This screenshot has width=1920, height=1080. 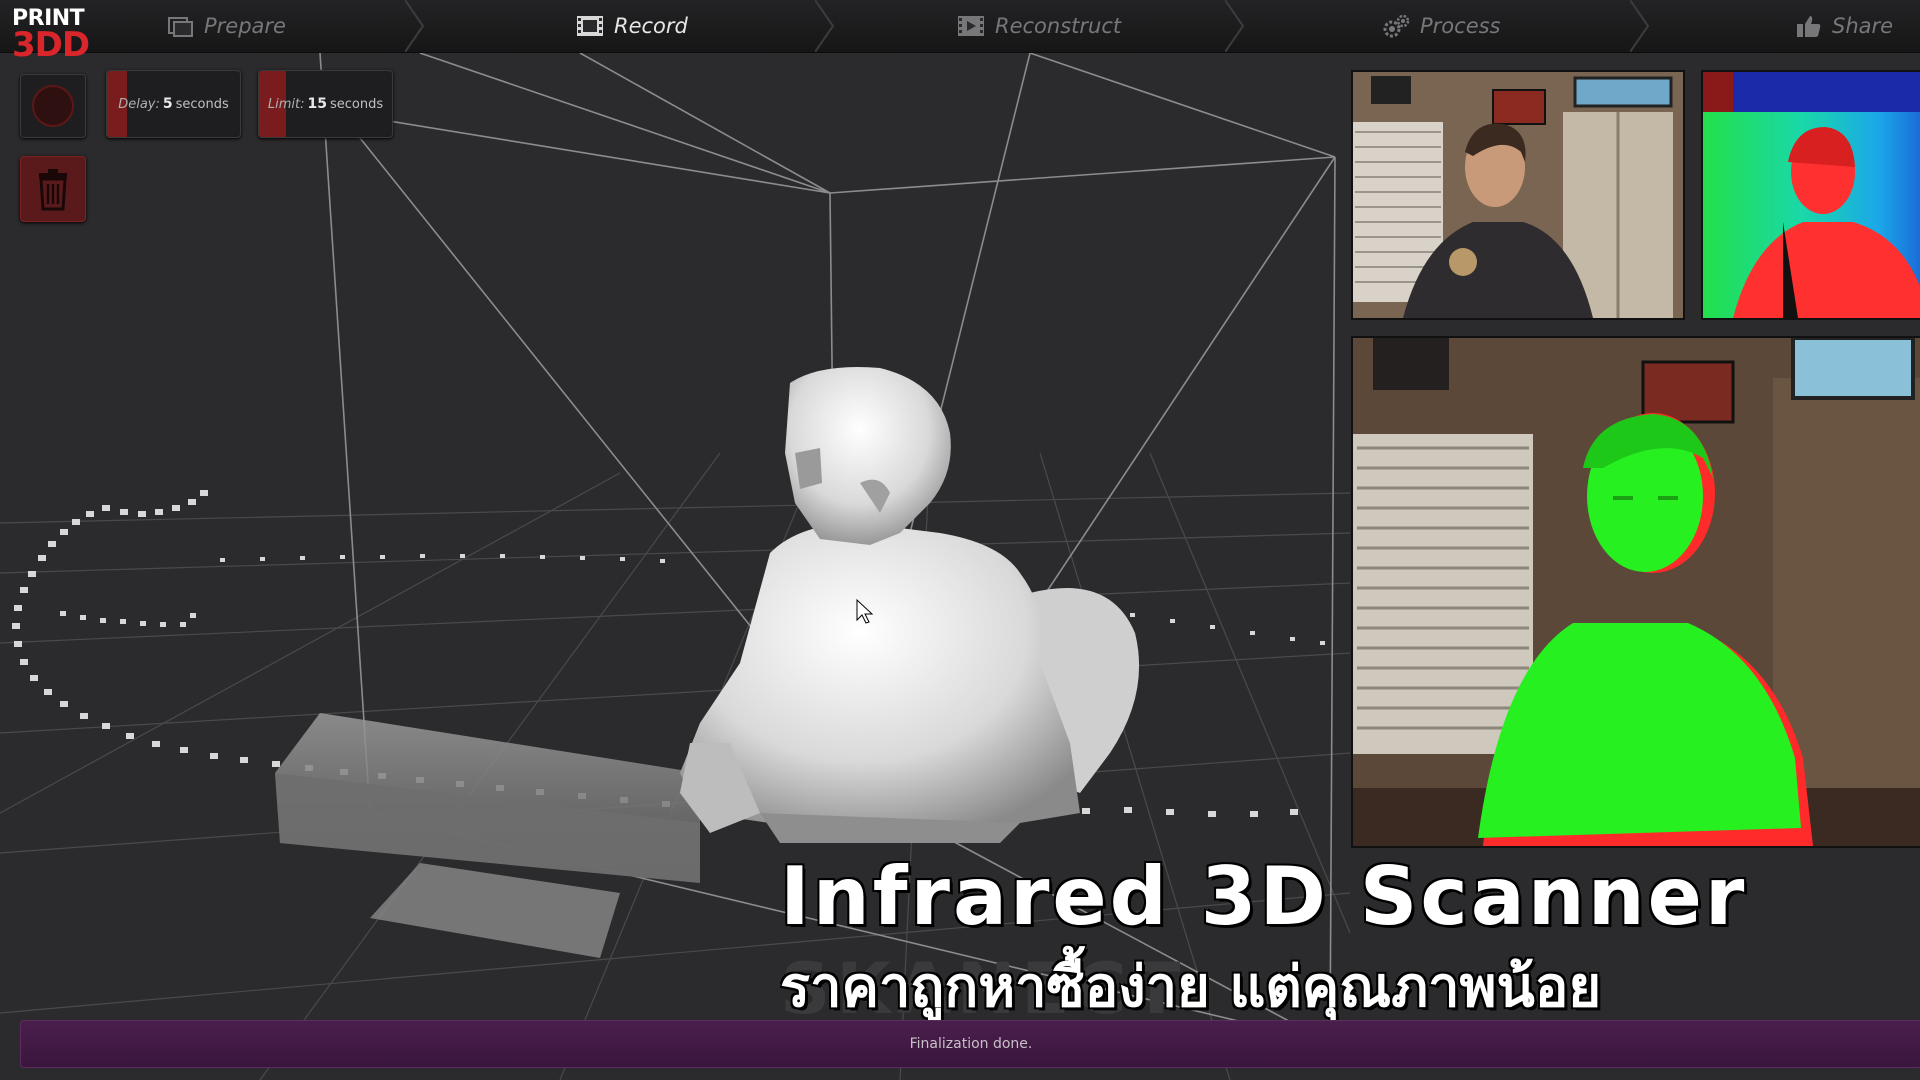 What do you see at coordinates (167, 104) in the screenshot?
I see `delay-value: 5` at bounding box center [167, 104].